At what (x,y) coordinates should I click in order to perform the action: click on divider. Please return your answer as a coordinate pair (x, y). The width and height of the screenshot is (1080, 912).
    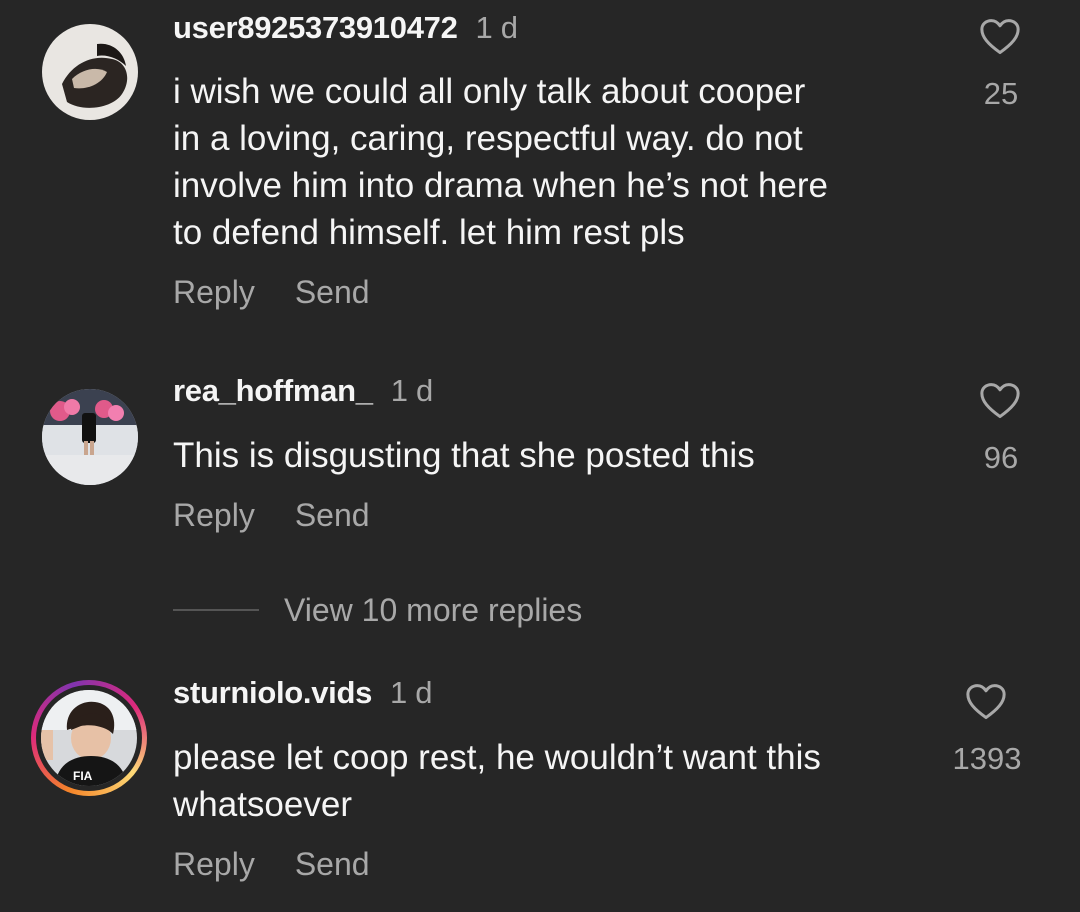
    Looking at the image, I should click on (216, 610).